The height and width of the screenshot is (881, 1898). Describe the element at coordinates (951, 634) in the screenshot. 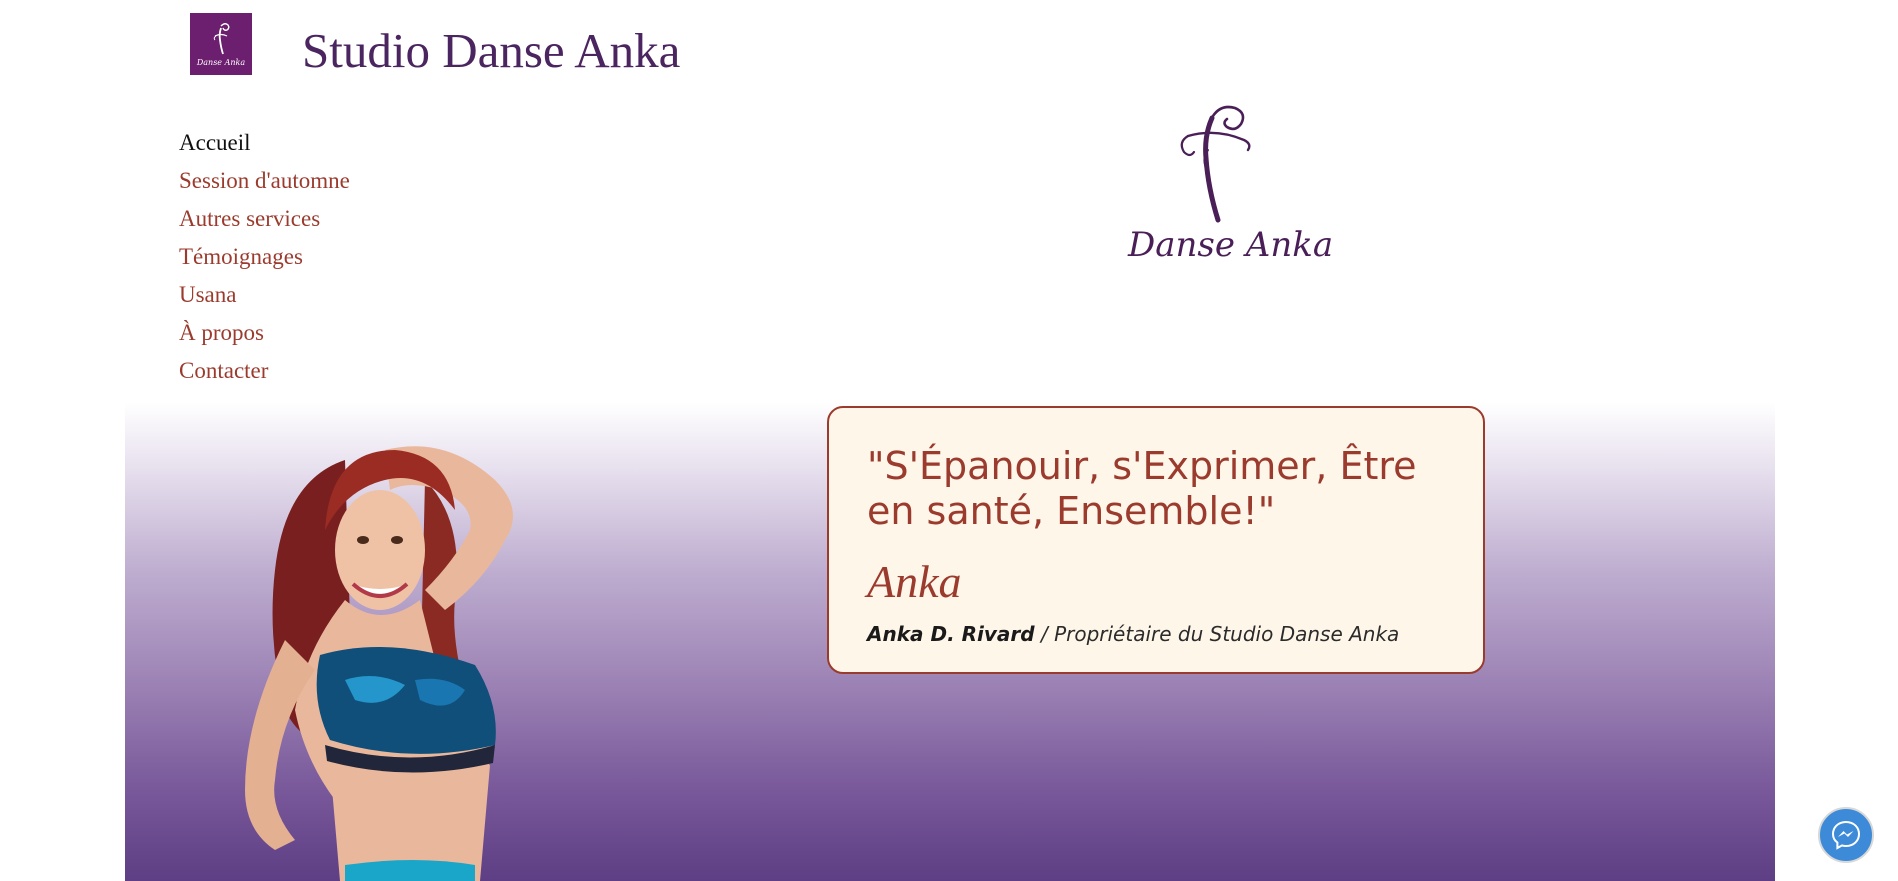

I see `quote-author-name: Anka D. Rivard` at that location.